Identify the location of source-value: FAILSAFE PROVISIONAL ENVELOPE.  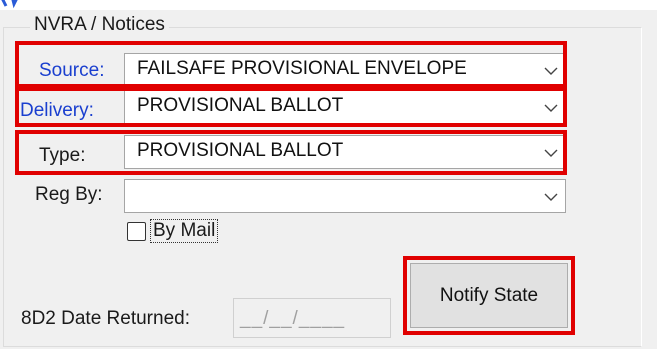
(302, 68).